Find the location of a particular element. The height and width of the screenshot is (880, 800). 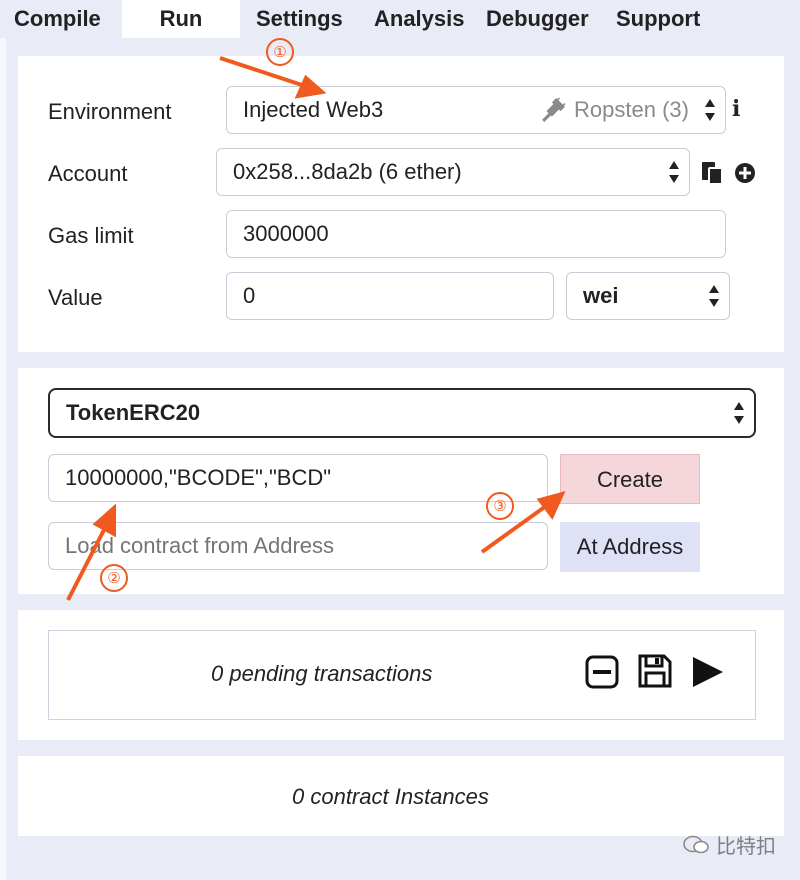

wechat-icon is located at coordinates (696, 844).